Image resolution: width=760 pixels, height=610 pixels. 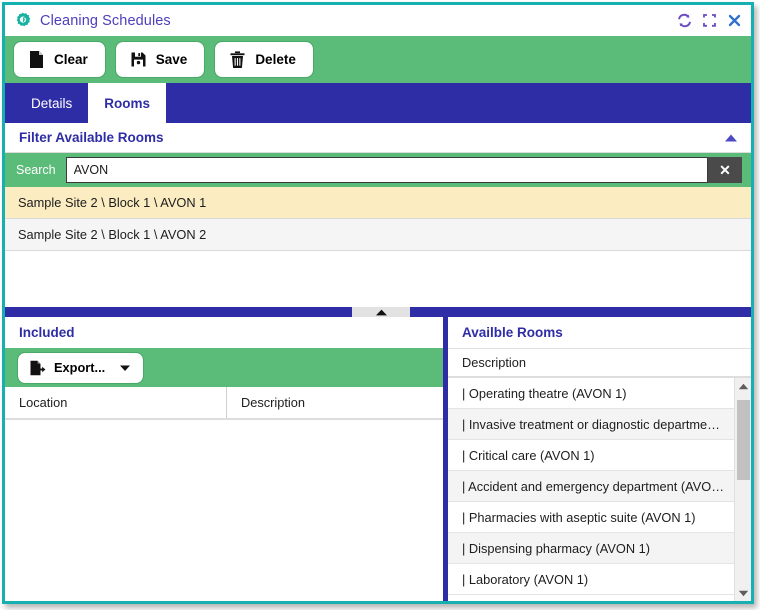 I want to click on list-item: Sample Site 2 \ Block 1 \ AVON 2, so click(x=378, y=235).